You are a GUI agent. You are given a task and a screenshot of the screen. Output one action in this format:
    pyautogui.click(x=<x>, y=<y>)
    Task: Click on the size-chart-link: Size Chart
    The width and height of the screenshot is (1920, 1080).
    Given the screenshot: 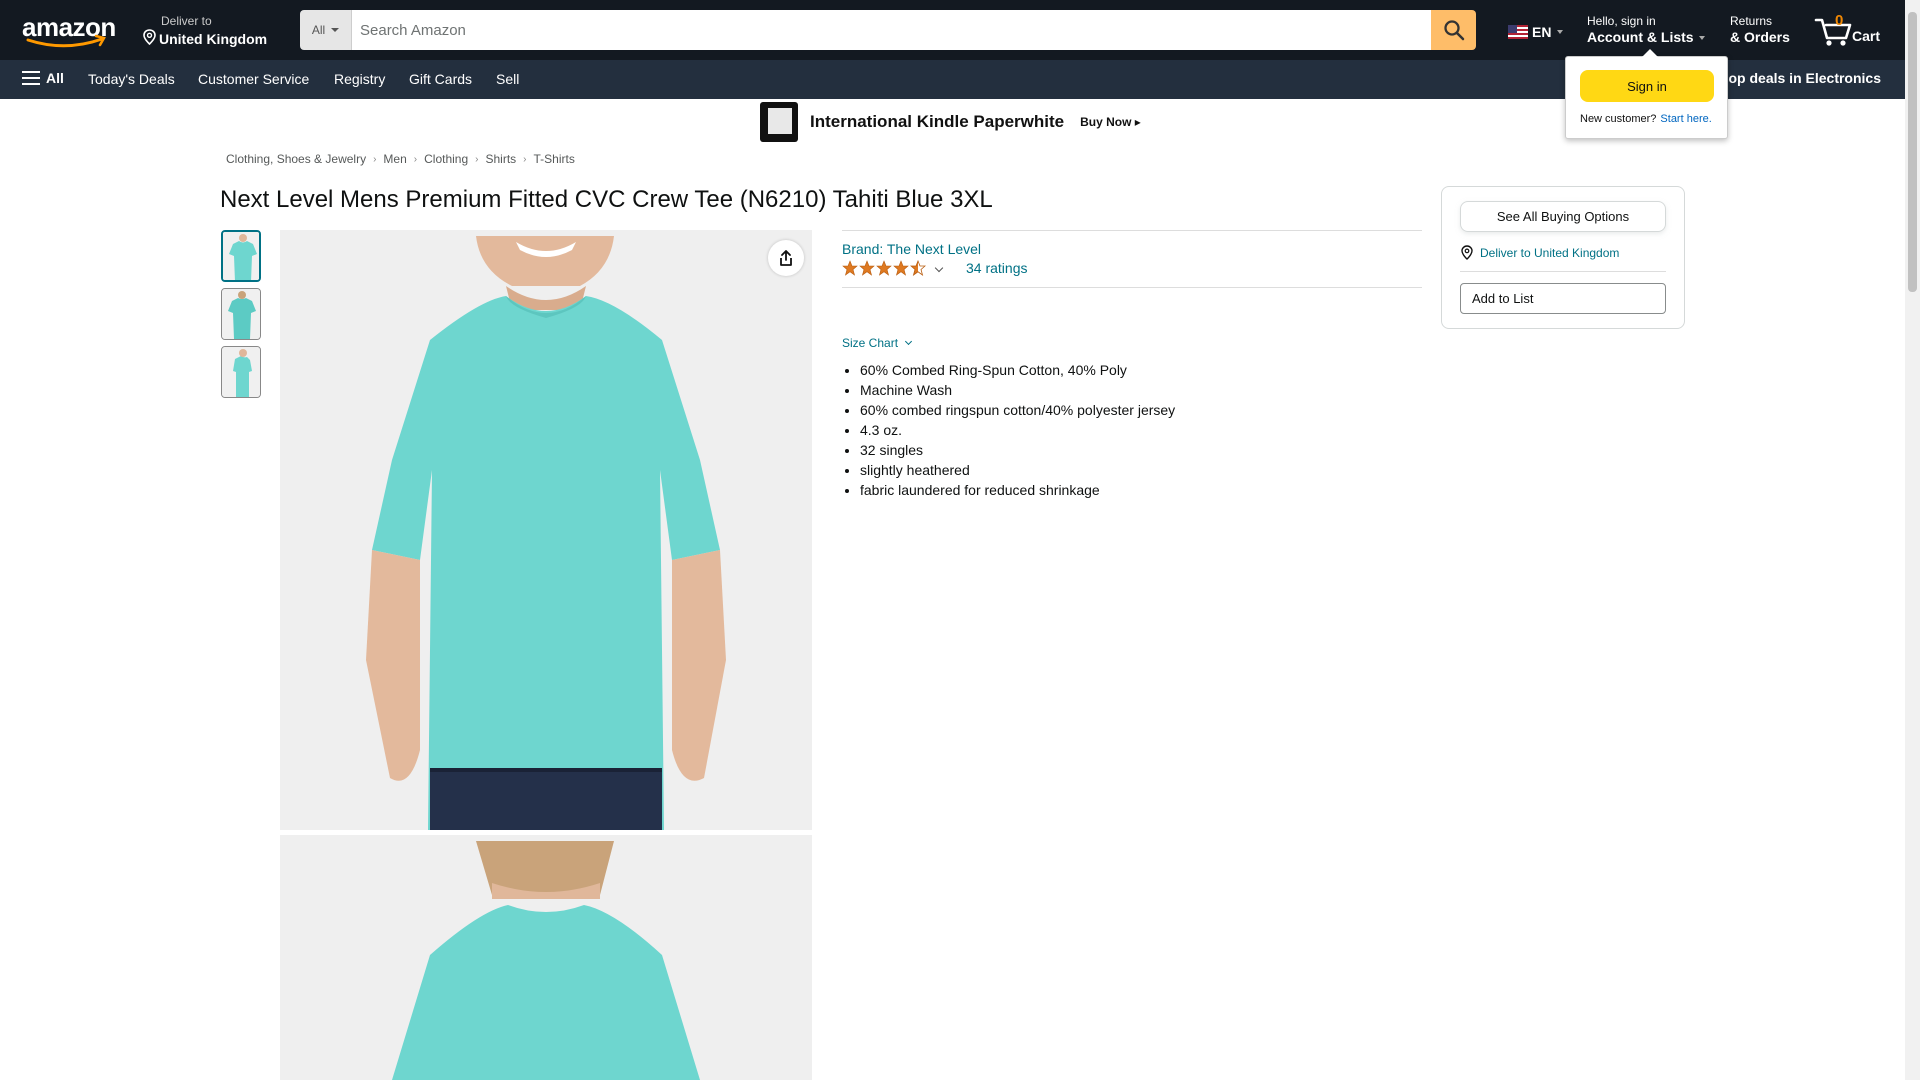 What is the action you would take?
    pyautogui.click(x=877, y=343)
    